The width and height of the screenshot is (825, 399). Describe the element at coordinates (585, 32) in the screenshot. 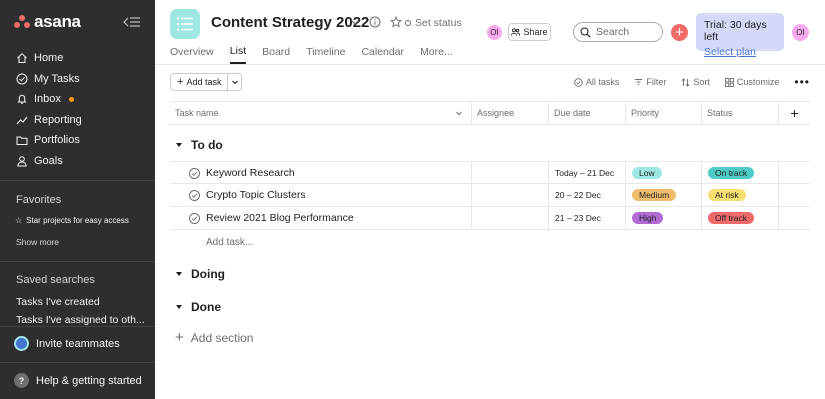

I see `search-icon` at that location.